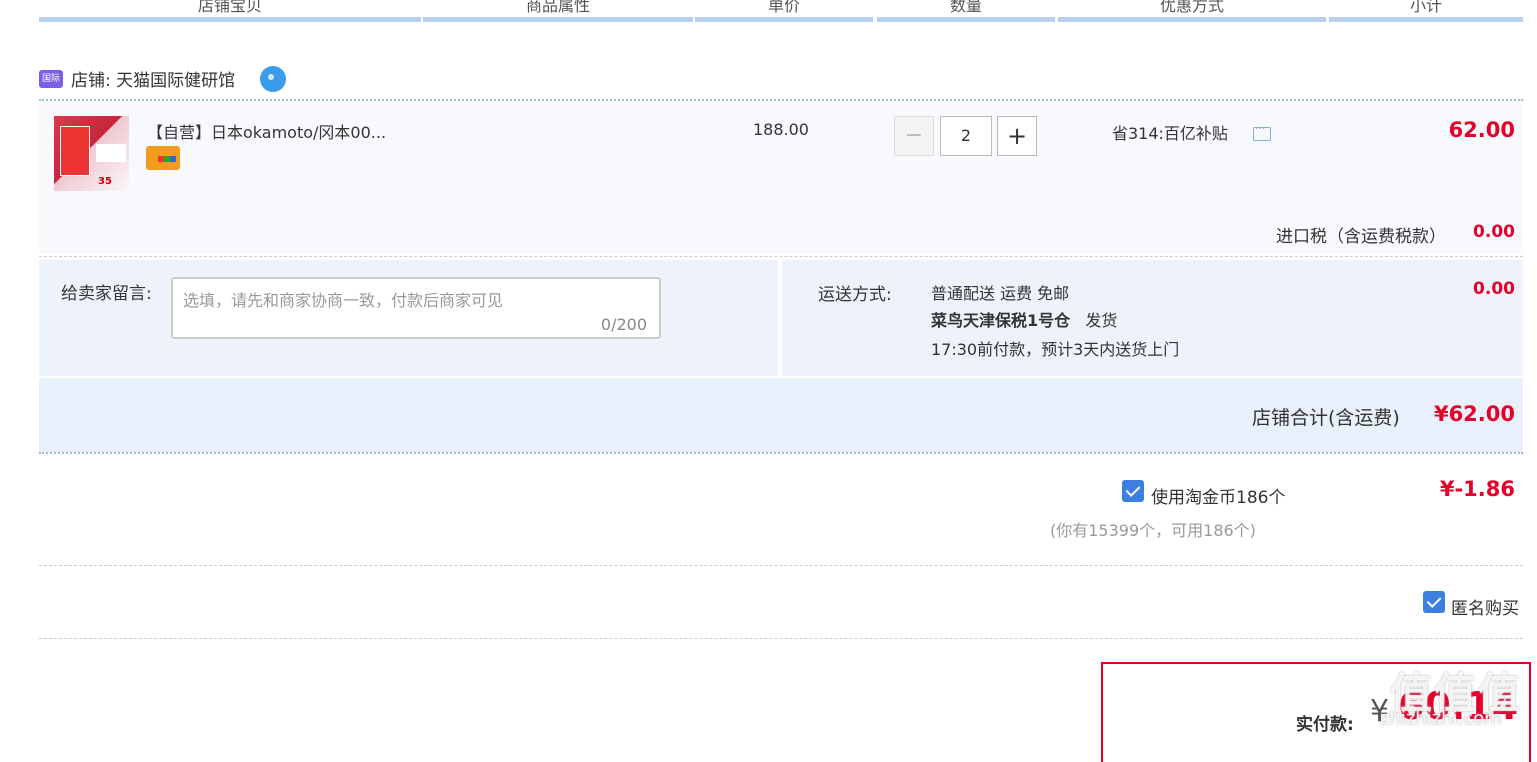 The image size is (1537, 762). I want to click on col-header-attributes: 商品属性, so click(557, 7).